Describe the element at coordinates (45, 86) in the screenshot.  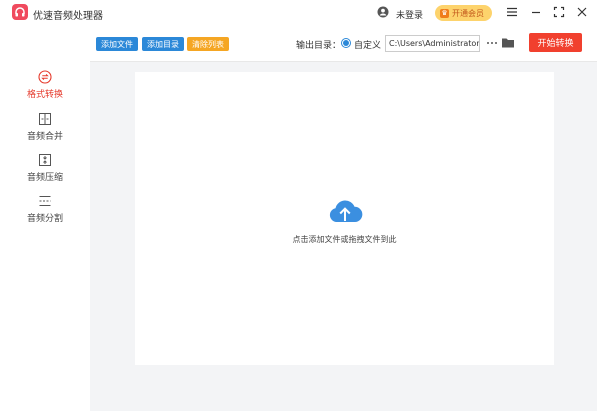
I see `sidebar-item-format-convert: 格式转换` at that location.